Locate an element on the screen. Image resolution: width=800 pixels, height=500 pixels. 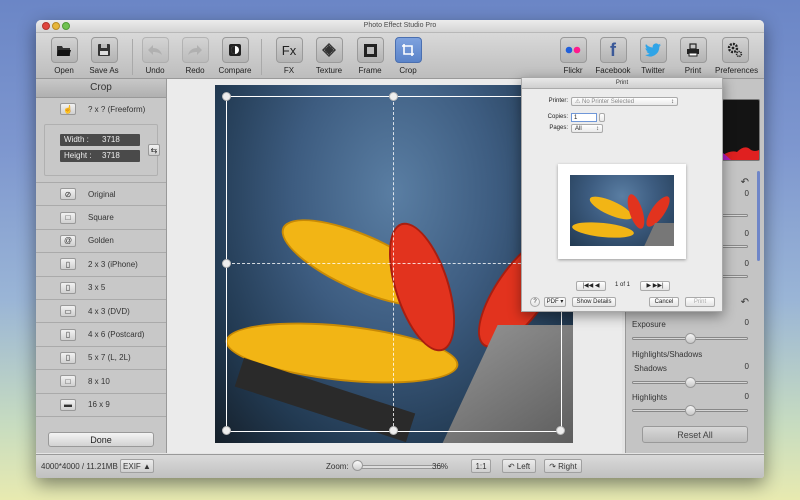
fx-icon: Fx is located at coordinates (289, 50).